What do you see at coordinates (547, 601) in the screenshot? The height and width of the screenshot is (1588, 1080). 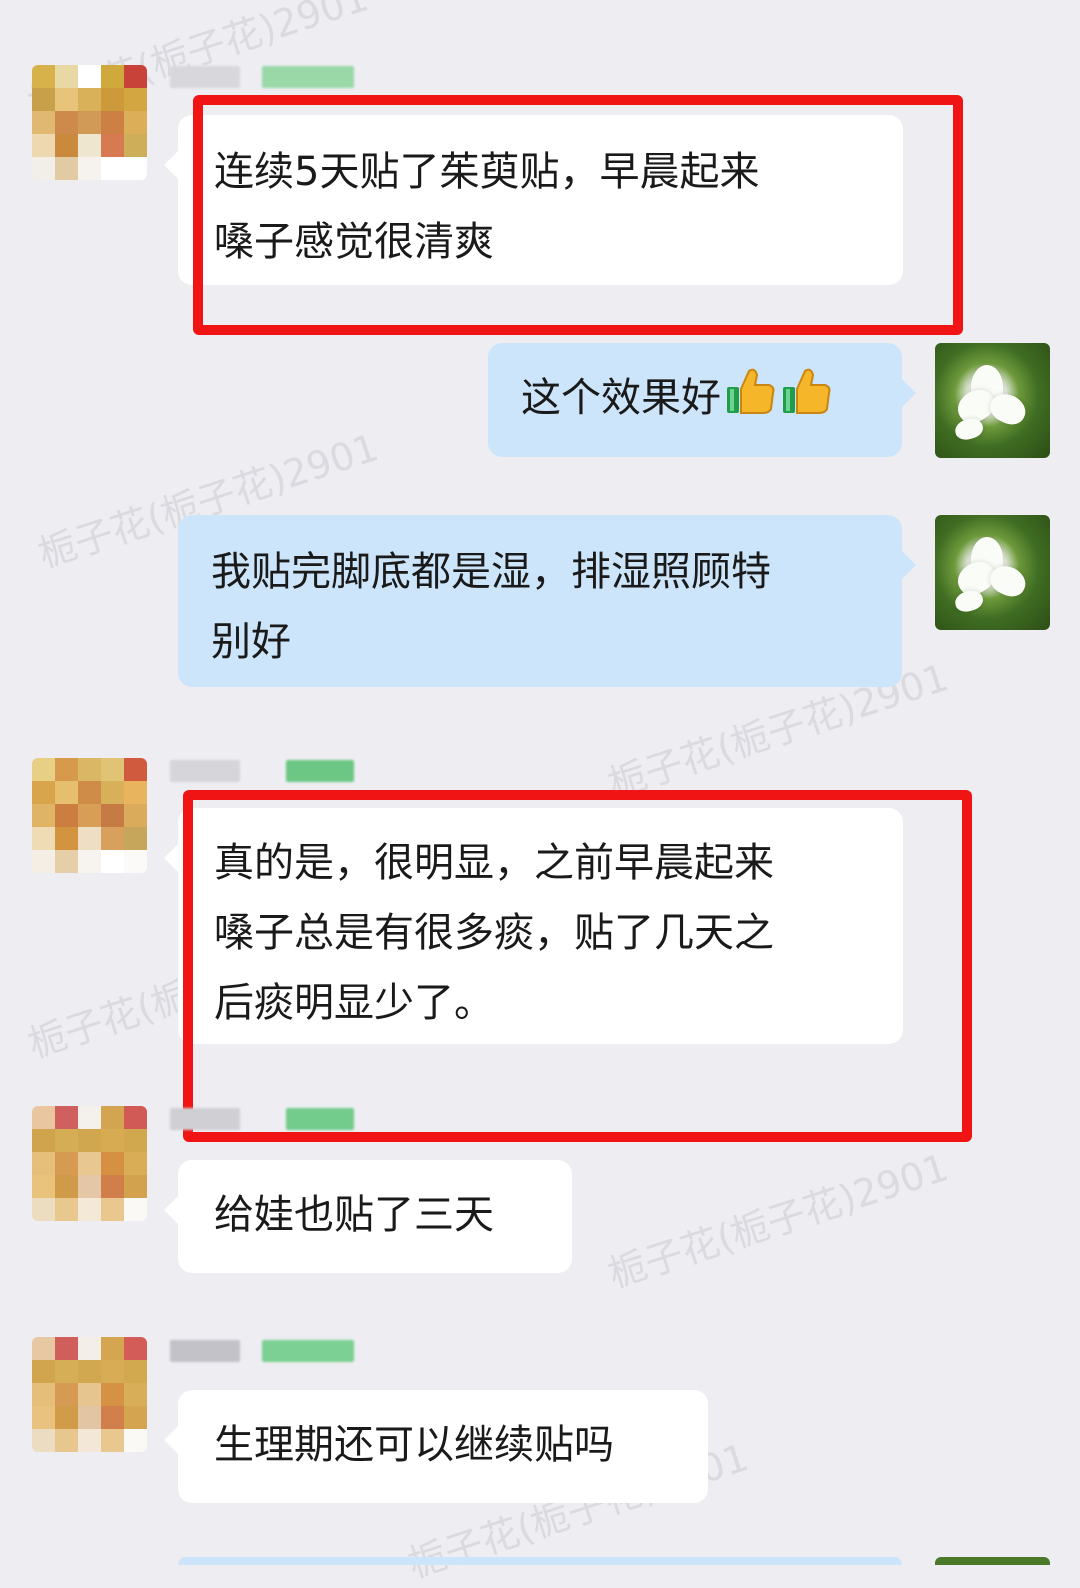 I see `message-bubble: 我贴完脚底都是湿，排湿照顾特 别好` at bounding box center [547, 601].